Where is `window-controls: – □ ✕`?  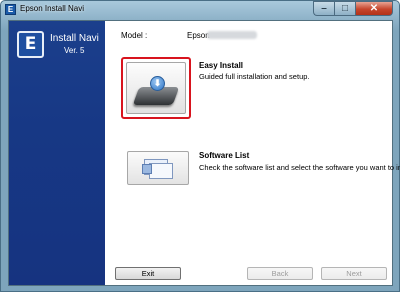 window-controls: – □ ✕ is located at coordinates (353, 9).